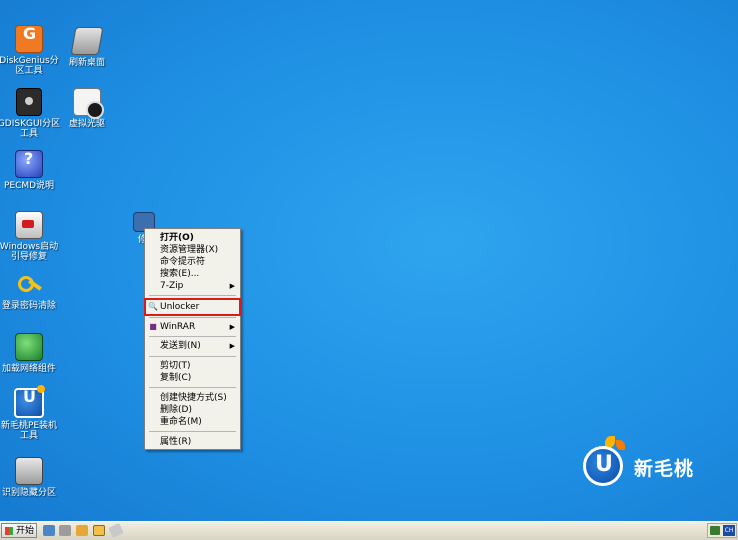  I want to click on menu-item-label: 属性(R), so click(176, 442).